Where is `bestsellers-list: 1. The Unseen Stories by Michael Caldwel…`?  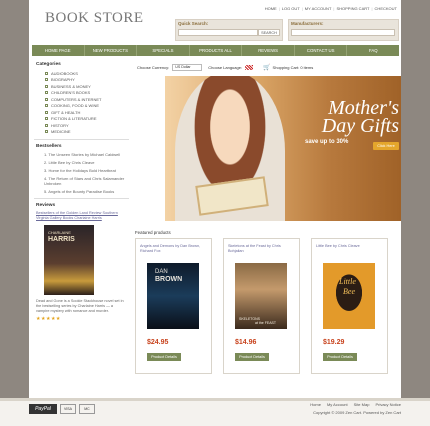
bestsellers-list: 1. The Unseen Stories by Michael Caldwel… is located at coordinates (81, 173).